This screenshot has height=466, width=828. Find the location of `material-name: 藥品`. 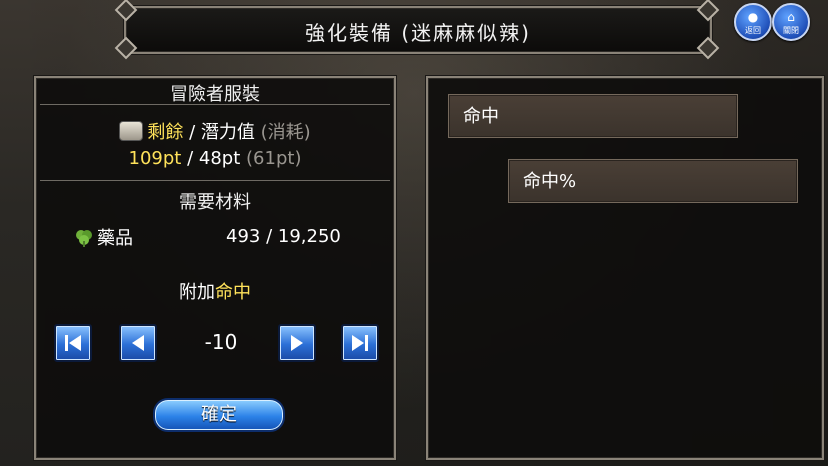

material-name: 藥品 is located at coordinates (115, 238).